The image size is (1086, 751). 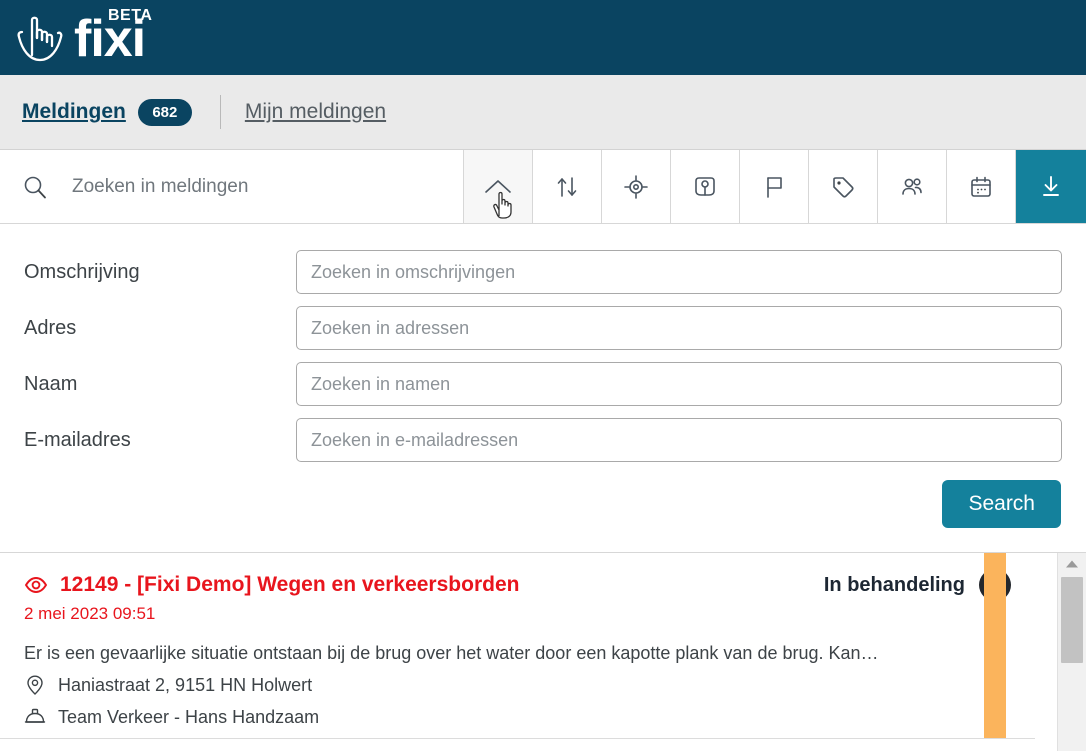 What do you see at coordinates (50, 327) in the screenshot?
I see `filter-label-adres: Adres` at bounding box center [50, 327].